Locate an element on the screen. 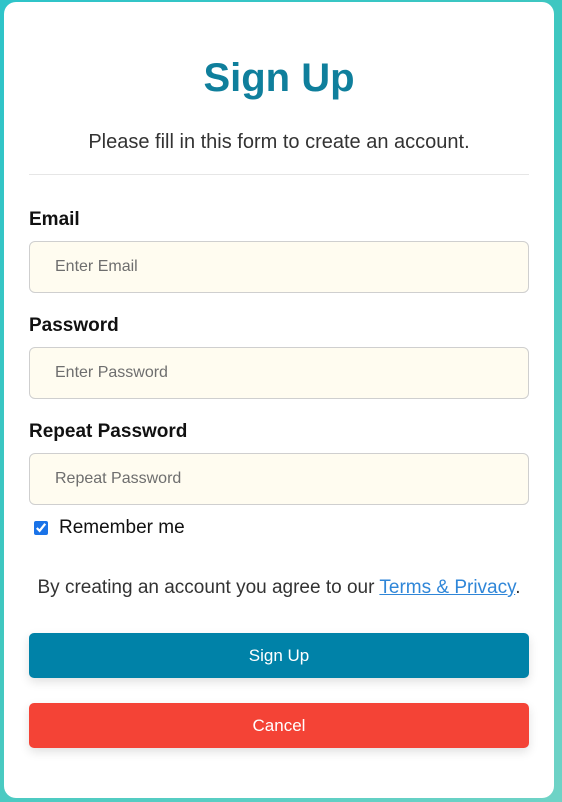 The image size is (562, 802). remember-me-row: Remember me is located at coordinates (279, 528).